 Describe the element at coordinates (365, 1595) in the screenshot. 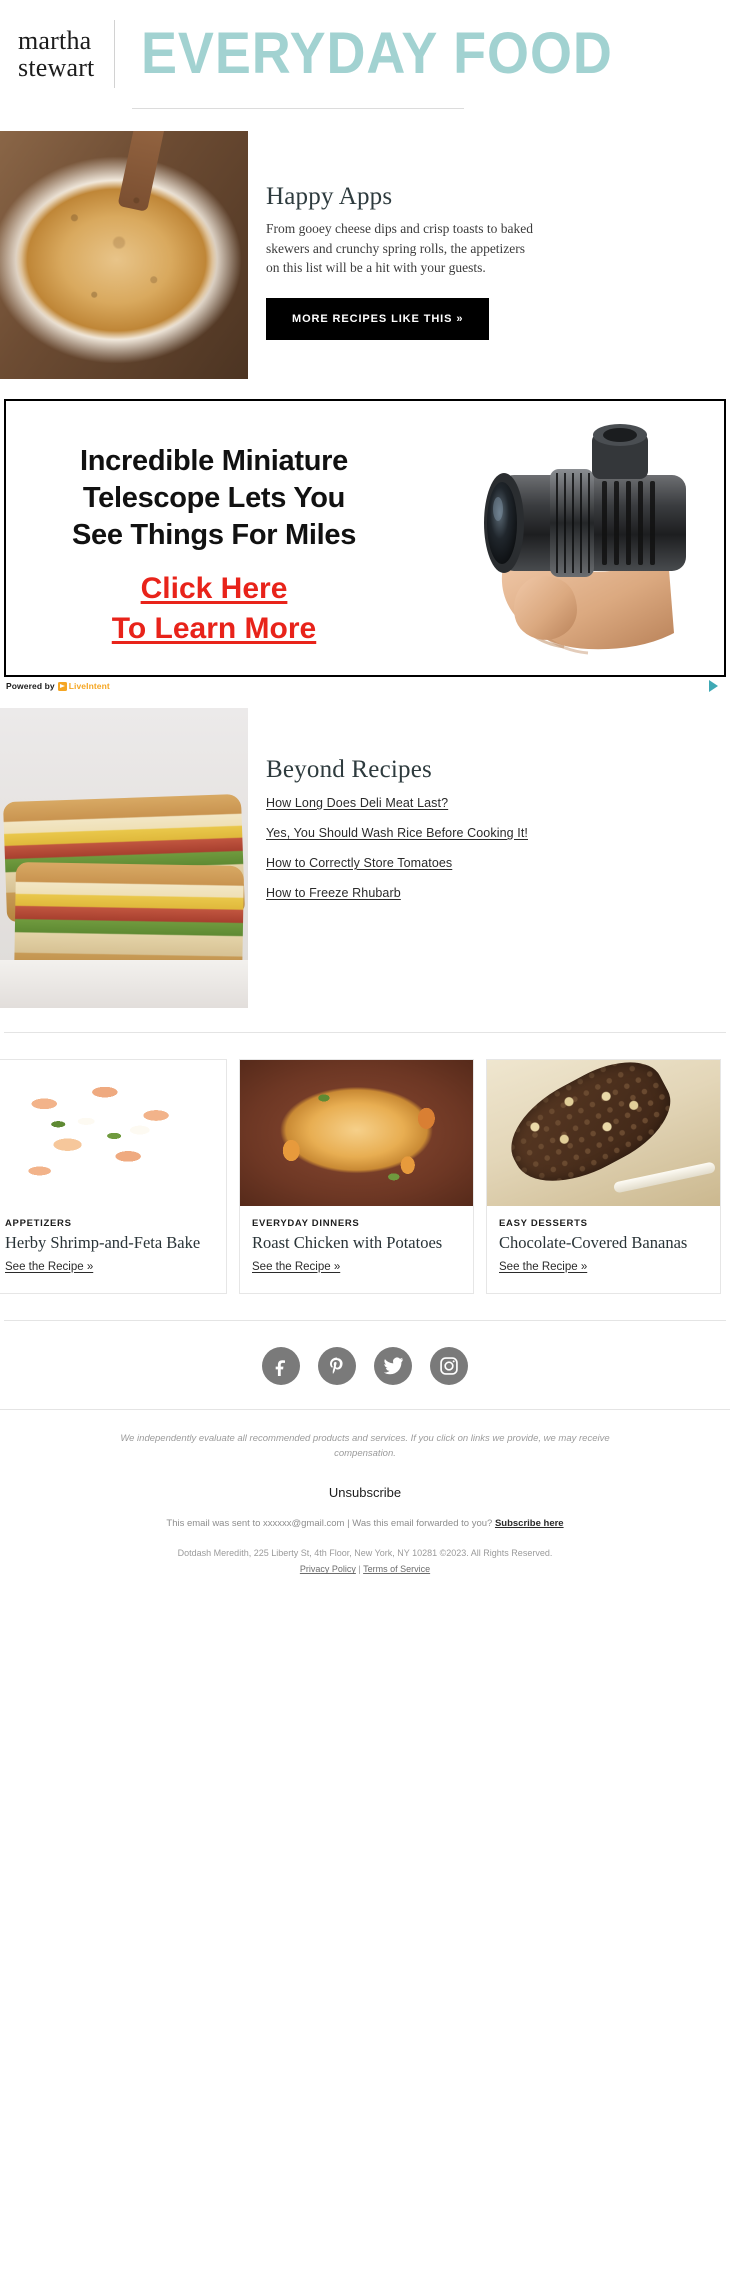

I see `footer-spacer` at that location.